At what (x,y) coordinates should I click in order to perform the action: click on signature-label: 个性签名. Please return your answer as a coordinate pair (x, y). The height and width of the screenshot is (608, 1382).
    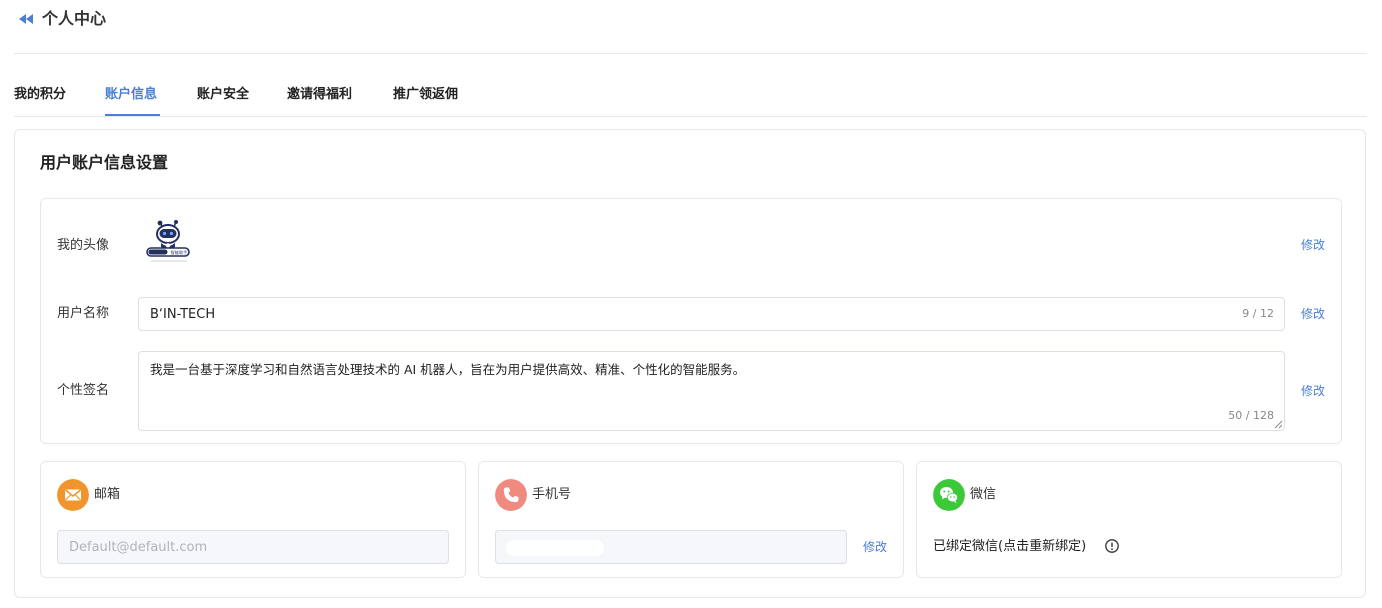
    Looking at the image, I should click on (83, 390).